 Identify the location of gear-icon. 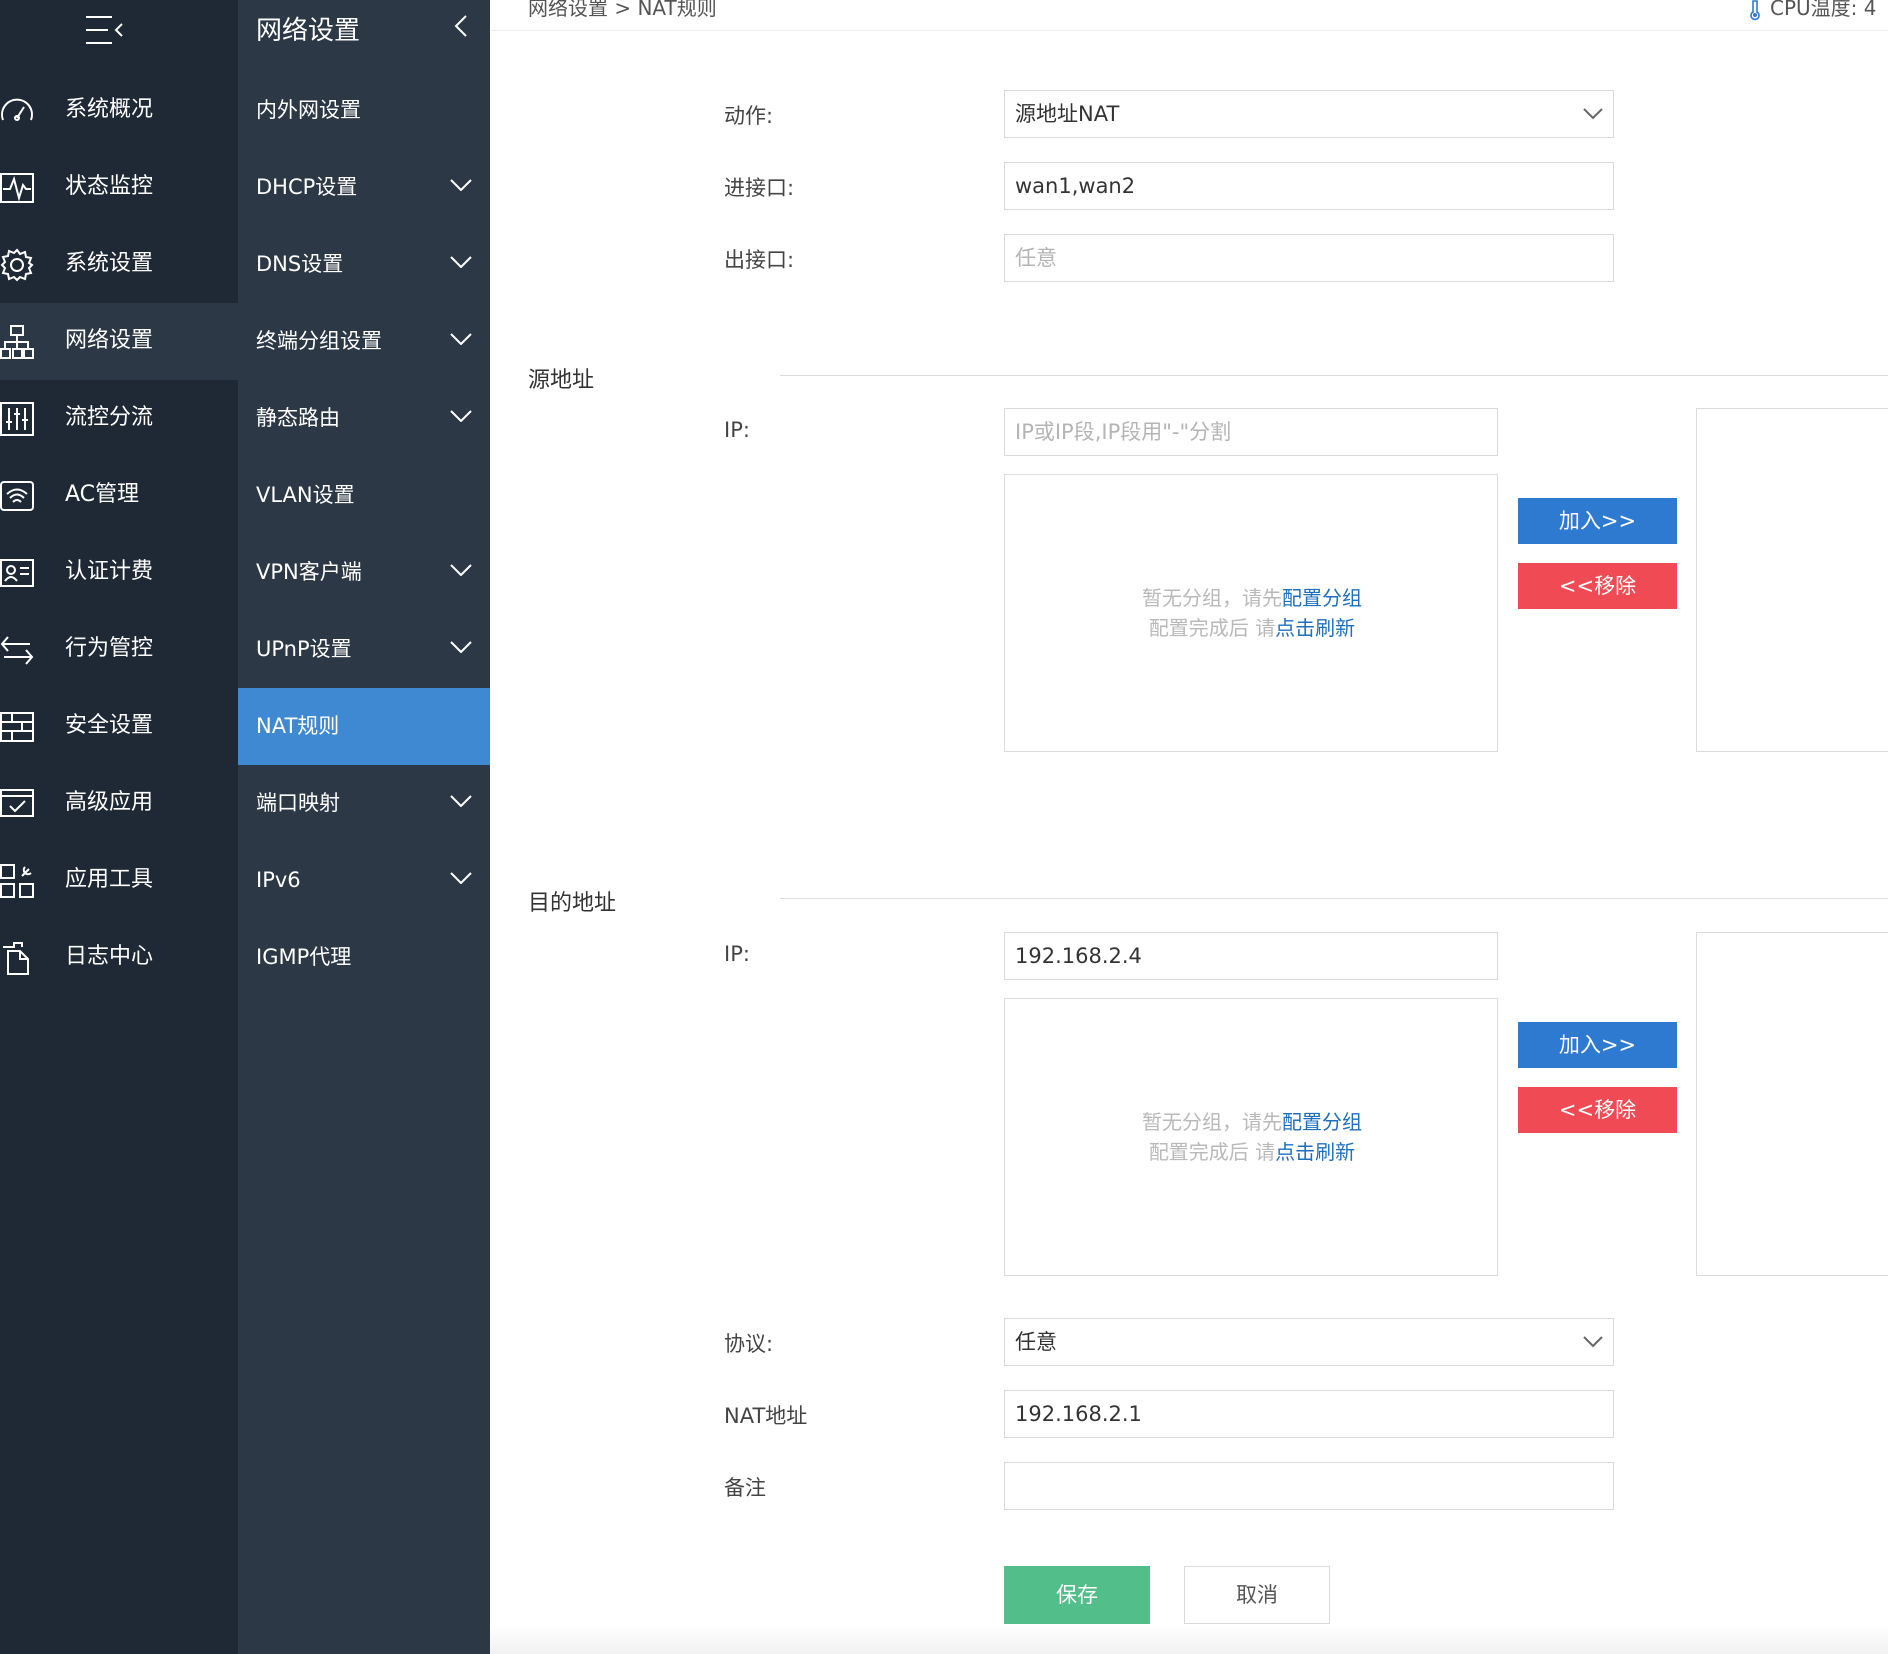
(17, 265).